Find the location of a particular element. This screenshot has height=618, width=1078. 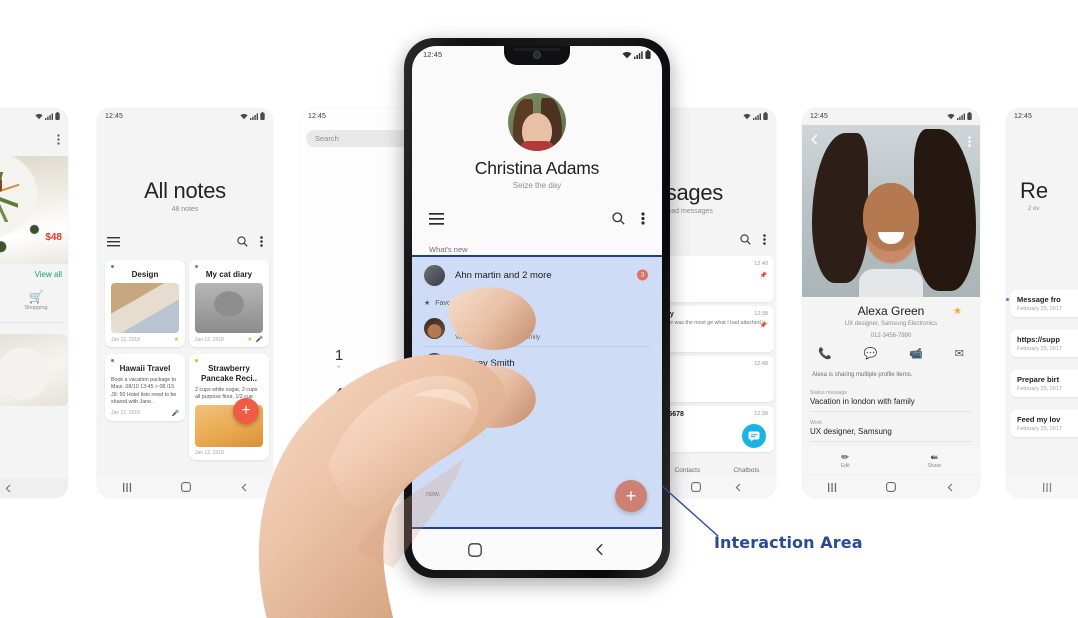

chat-icon is located at coordinates (754, 436).